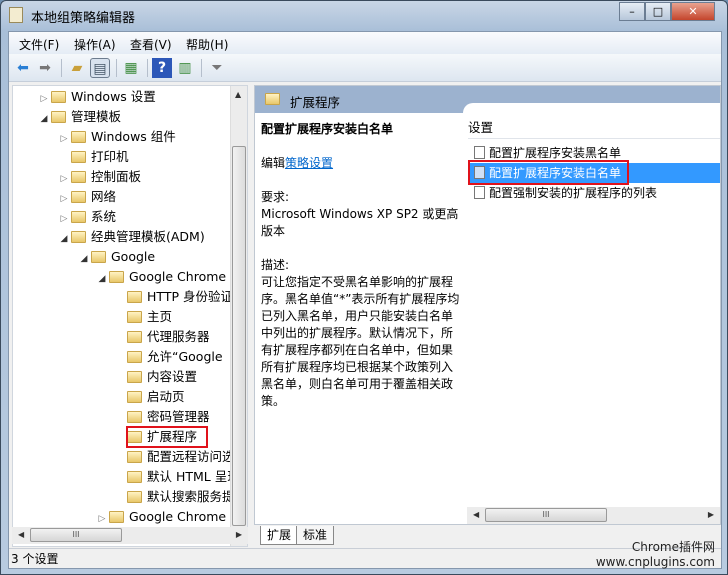 This screenshot has height=575, width=728. I want to click on tree-item: 默认搜索服务提, so click(174, 497).